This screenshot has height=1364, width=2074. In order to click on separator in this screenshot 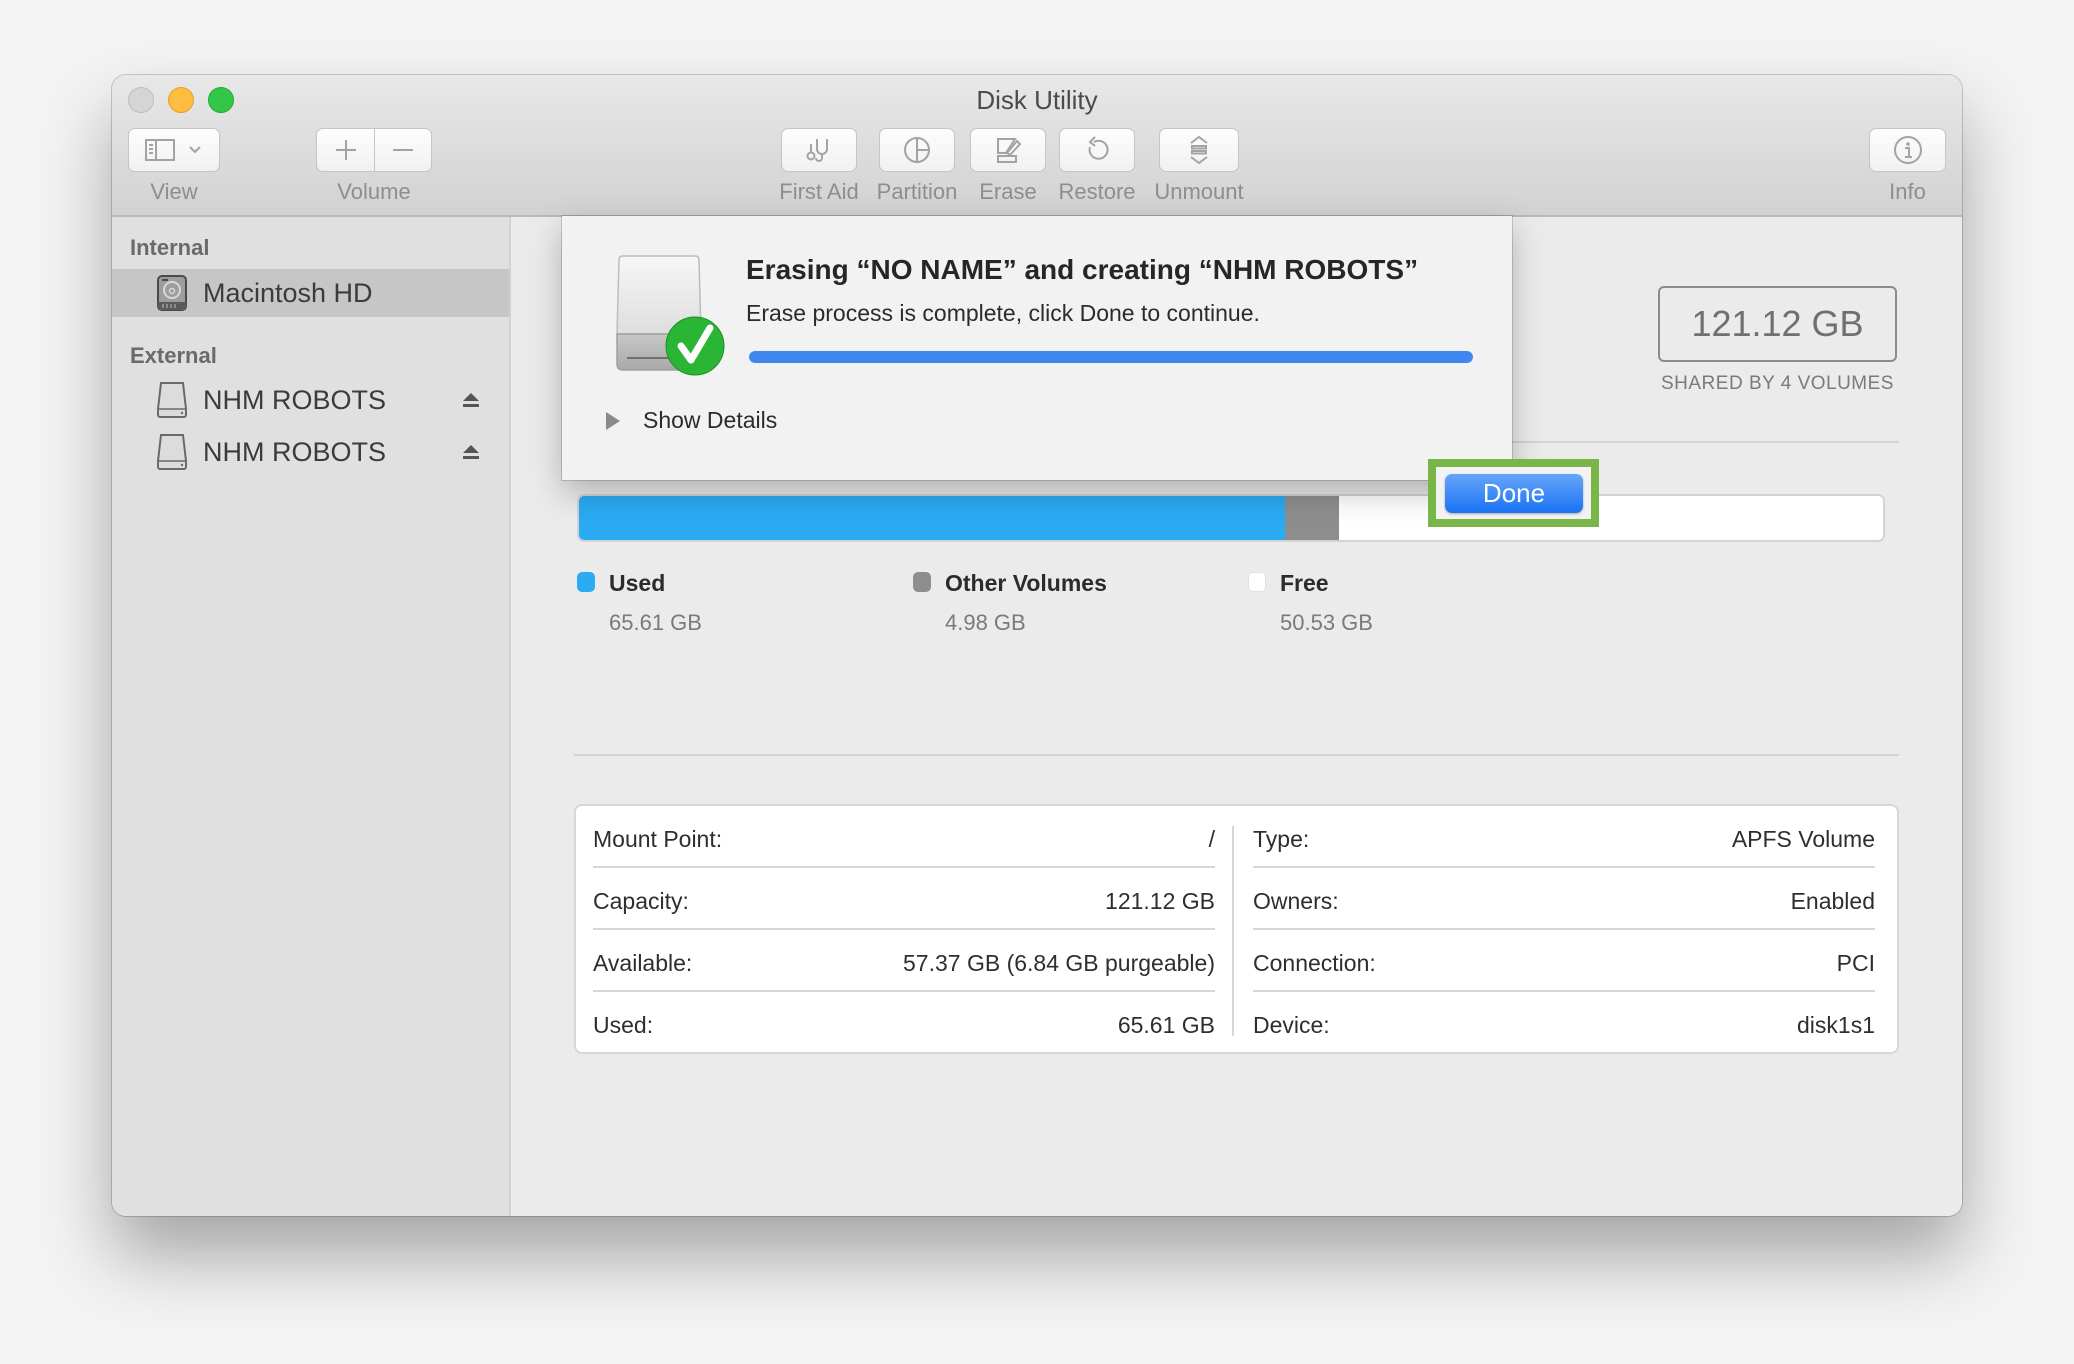, I will do `click(1236, 755)`.